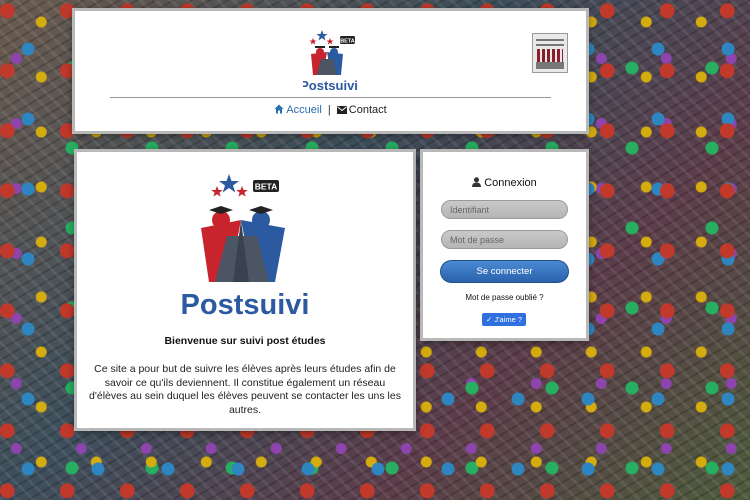 The height and width of the screenshot is (500, 750). What do you see at coordinates (347, 41) in the screenshot?
I see `beta-badge: BETA` at bounding box center [347, 41].